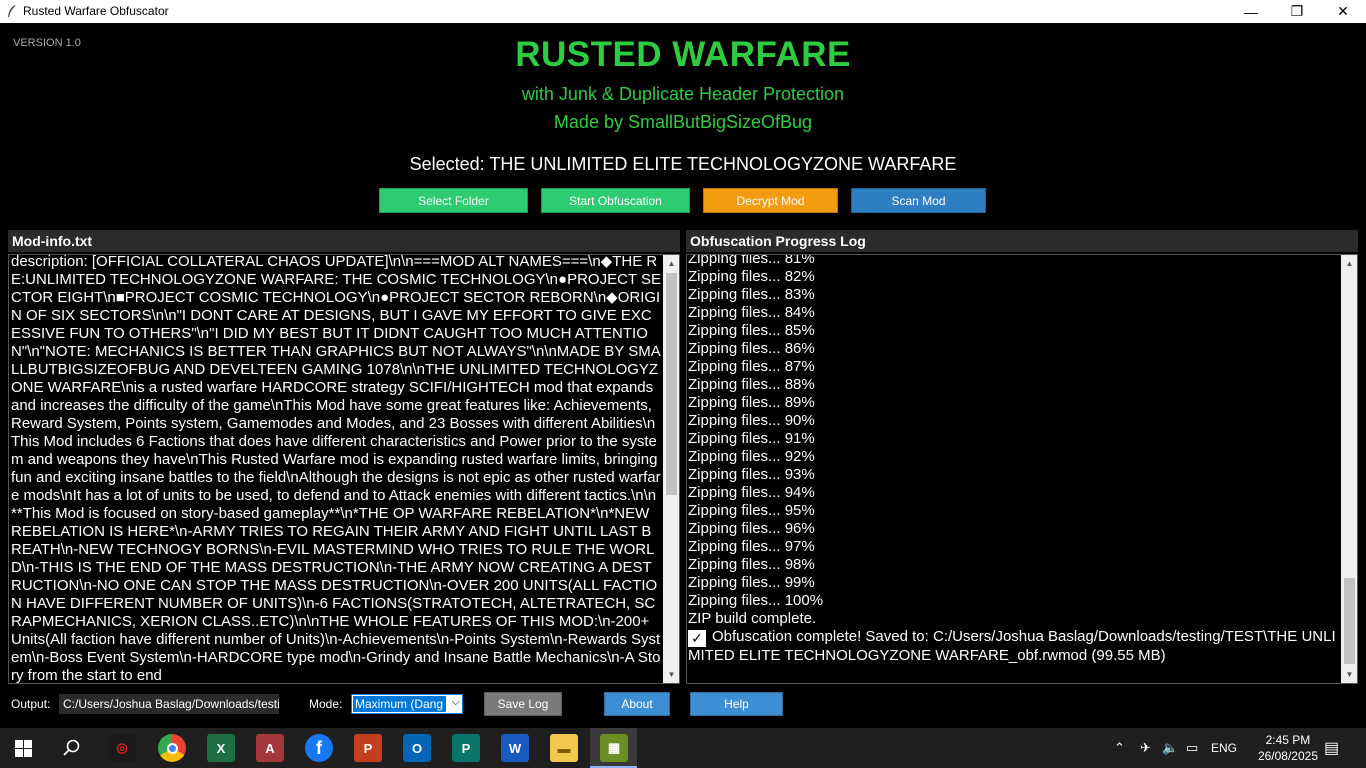 This screenshot has height=768, width=1366. What do you see at coordinates (756, 600) in the screenshot?
I see `log-line: Zipping files... 100%` at bounding box center [756, 600].